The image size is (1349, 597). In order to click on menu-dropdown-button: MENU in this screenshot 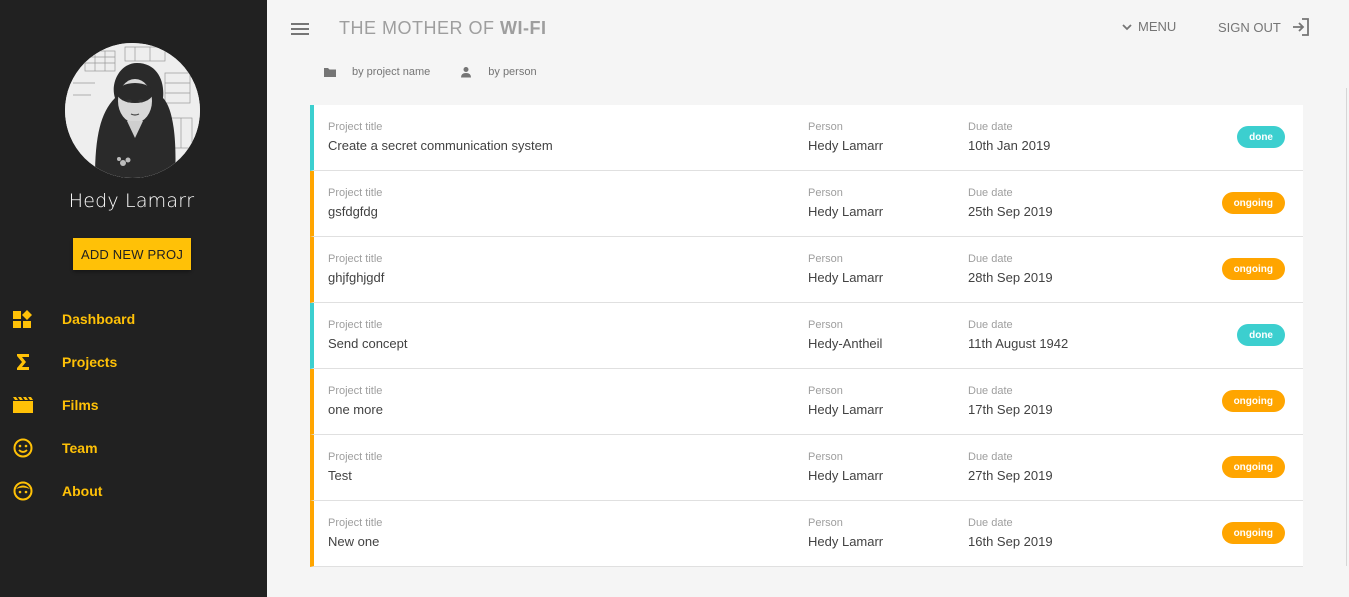, I will do `click(1148, 26)`.